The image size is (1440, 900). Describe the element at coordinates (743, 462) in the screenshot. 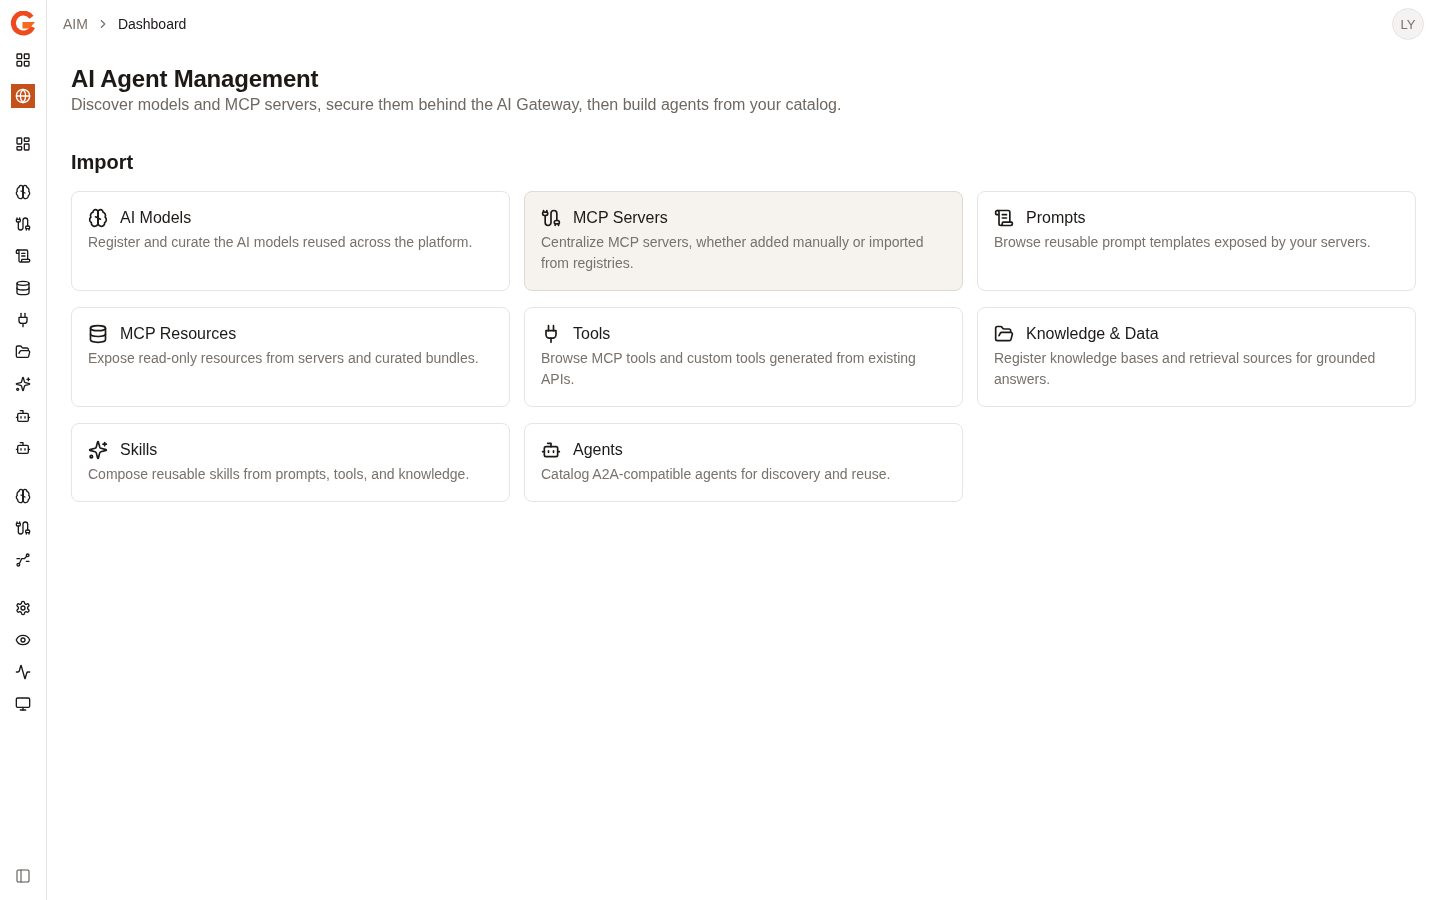

I see `catalog-card: Agents Catalog A2A-compatible agents for discovery and reuse.` at that location.